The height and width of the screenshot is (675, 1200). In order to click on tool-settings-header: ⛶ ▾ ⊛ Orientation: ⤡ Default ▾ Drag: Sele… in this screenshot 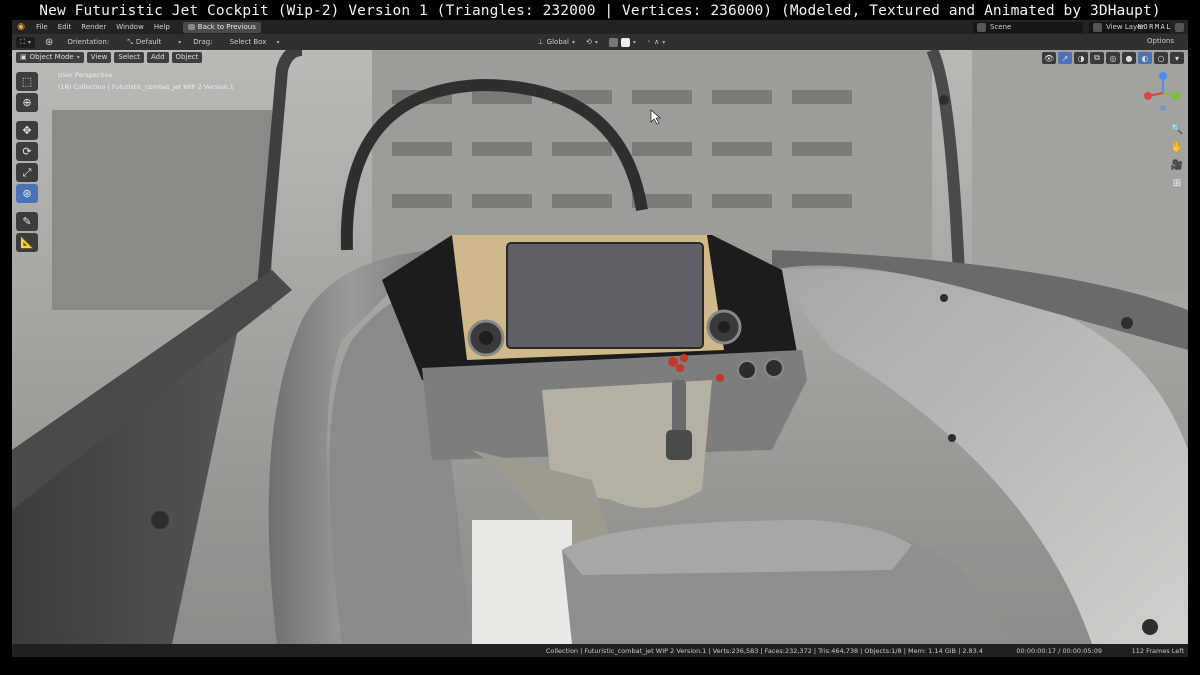, I will do `click(600, 36)`.